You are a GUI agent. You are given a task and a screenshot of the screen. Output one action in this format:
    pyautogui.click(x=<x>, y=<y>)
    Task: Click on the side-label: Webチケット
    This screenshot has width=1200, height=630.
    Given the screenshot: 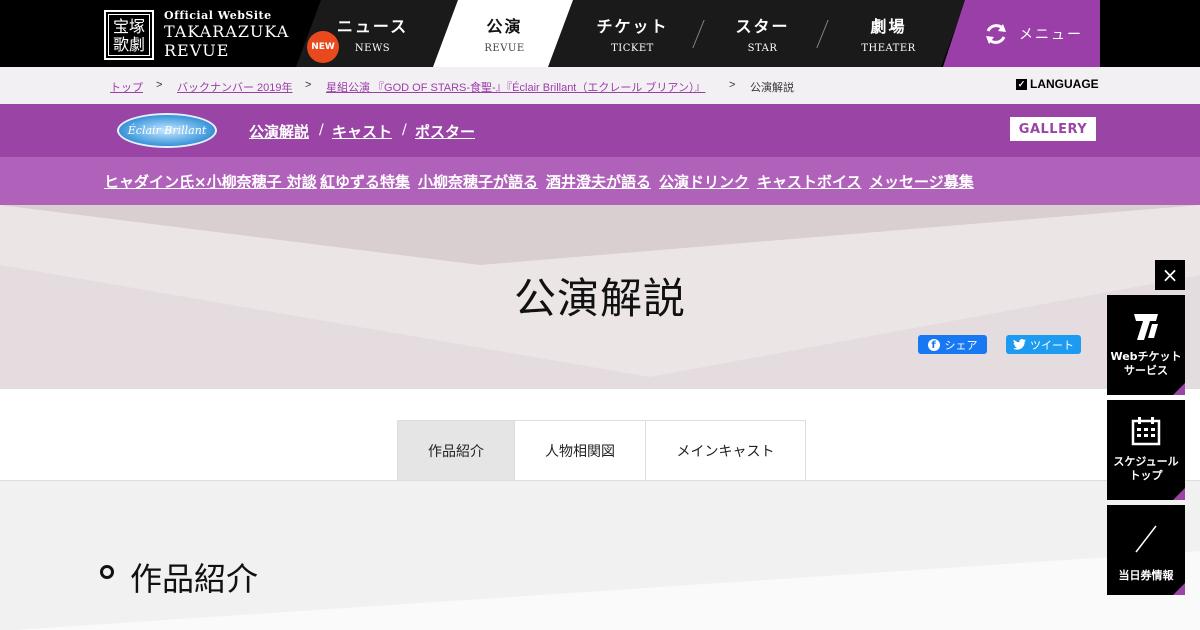 What is the action you would take?
    pyautogui.click(x=1146, y=356)
    